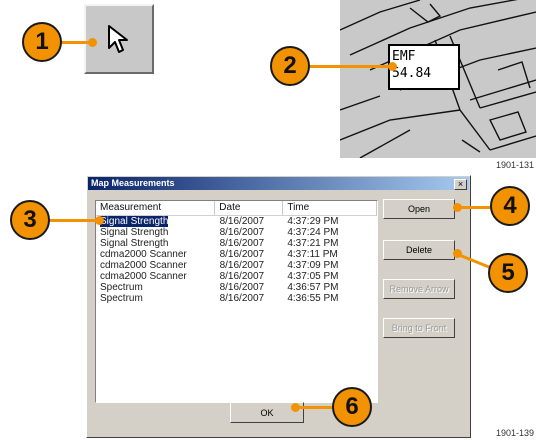 This screenshot has width=536, height=440. I want to click on table-row: cdma2000 Scanner 8/16/2007 4:37:05 PM, so click(236, 276).